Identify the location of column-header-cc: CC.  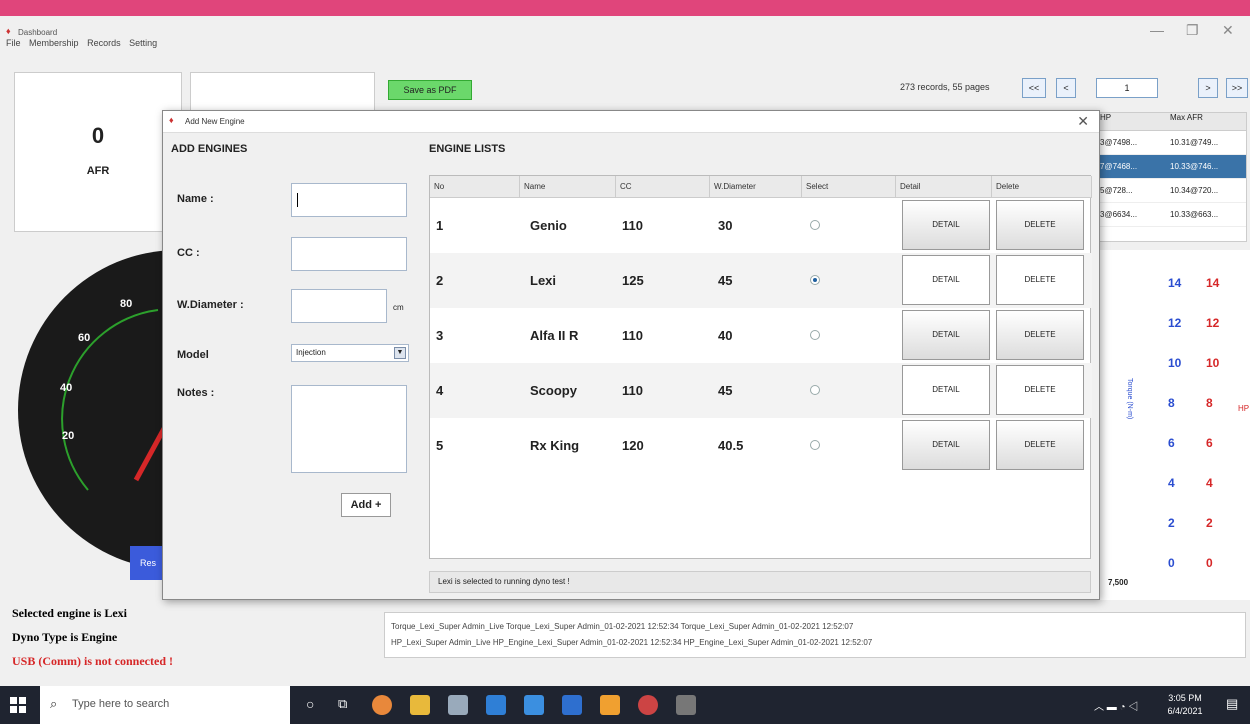
(663, 187).